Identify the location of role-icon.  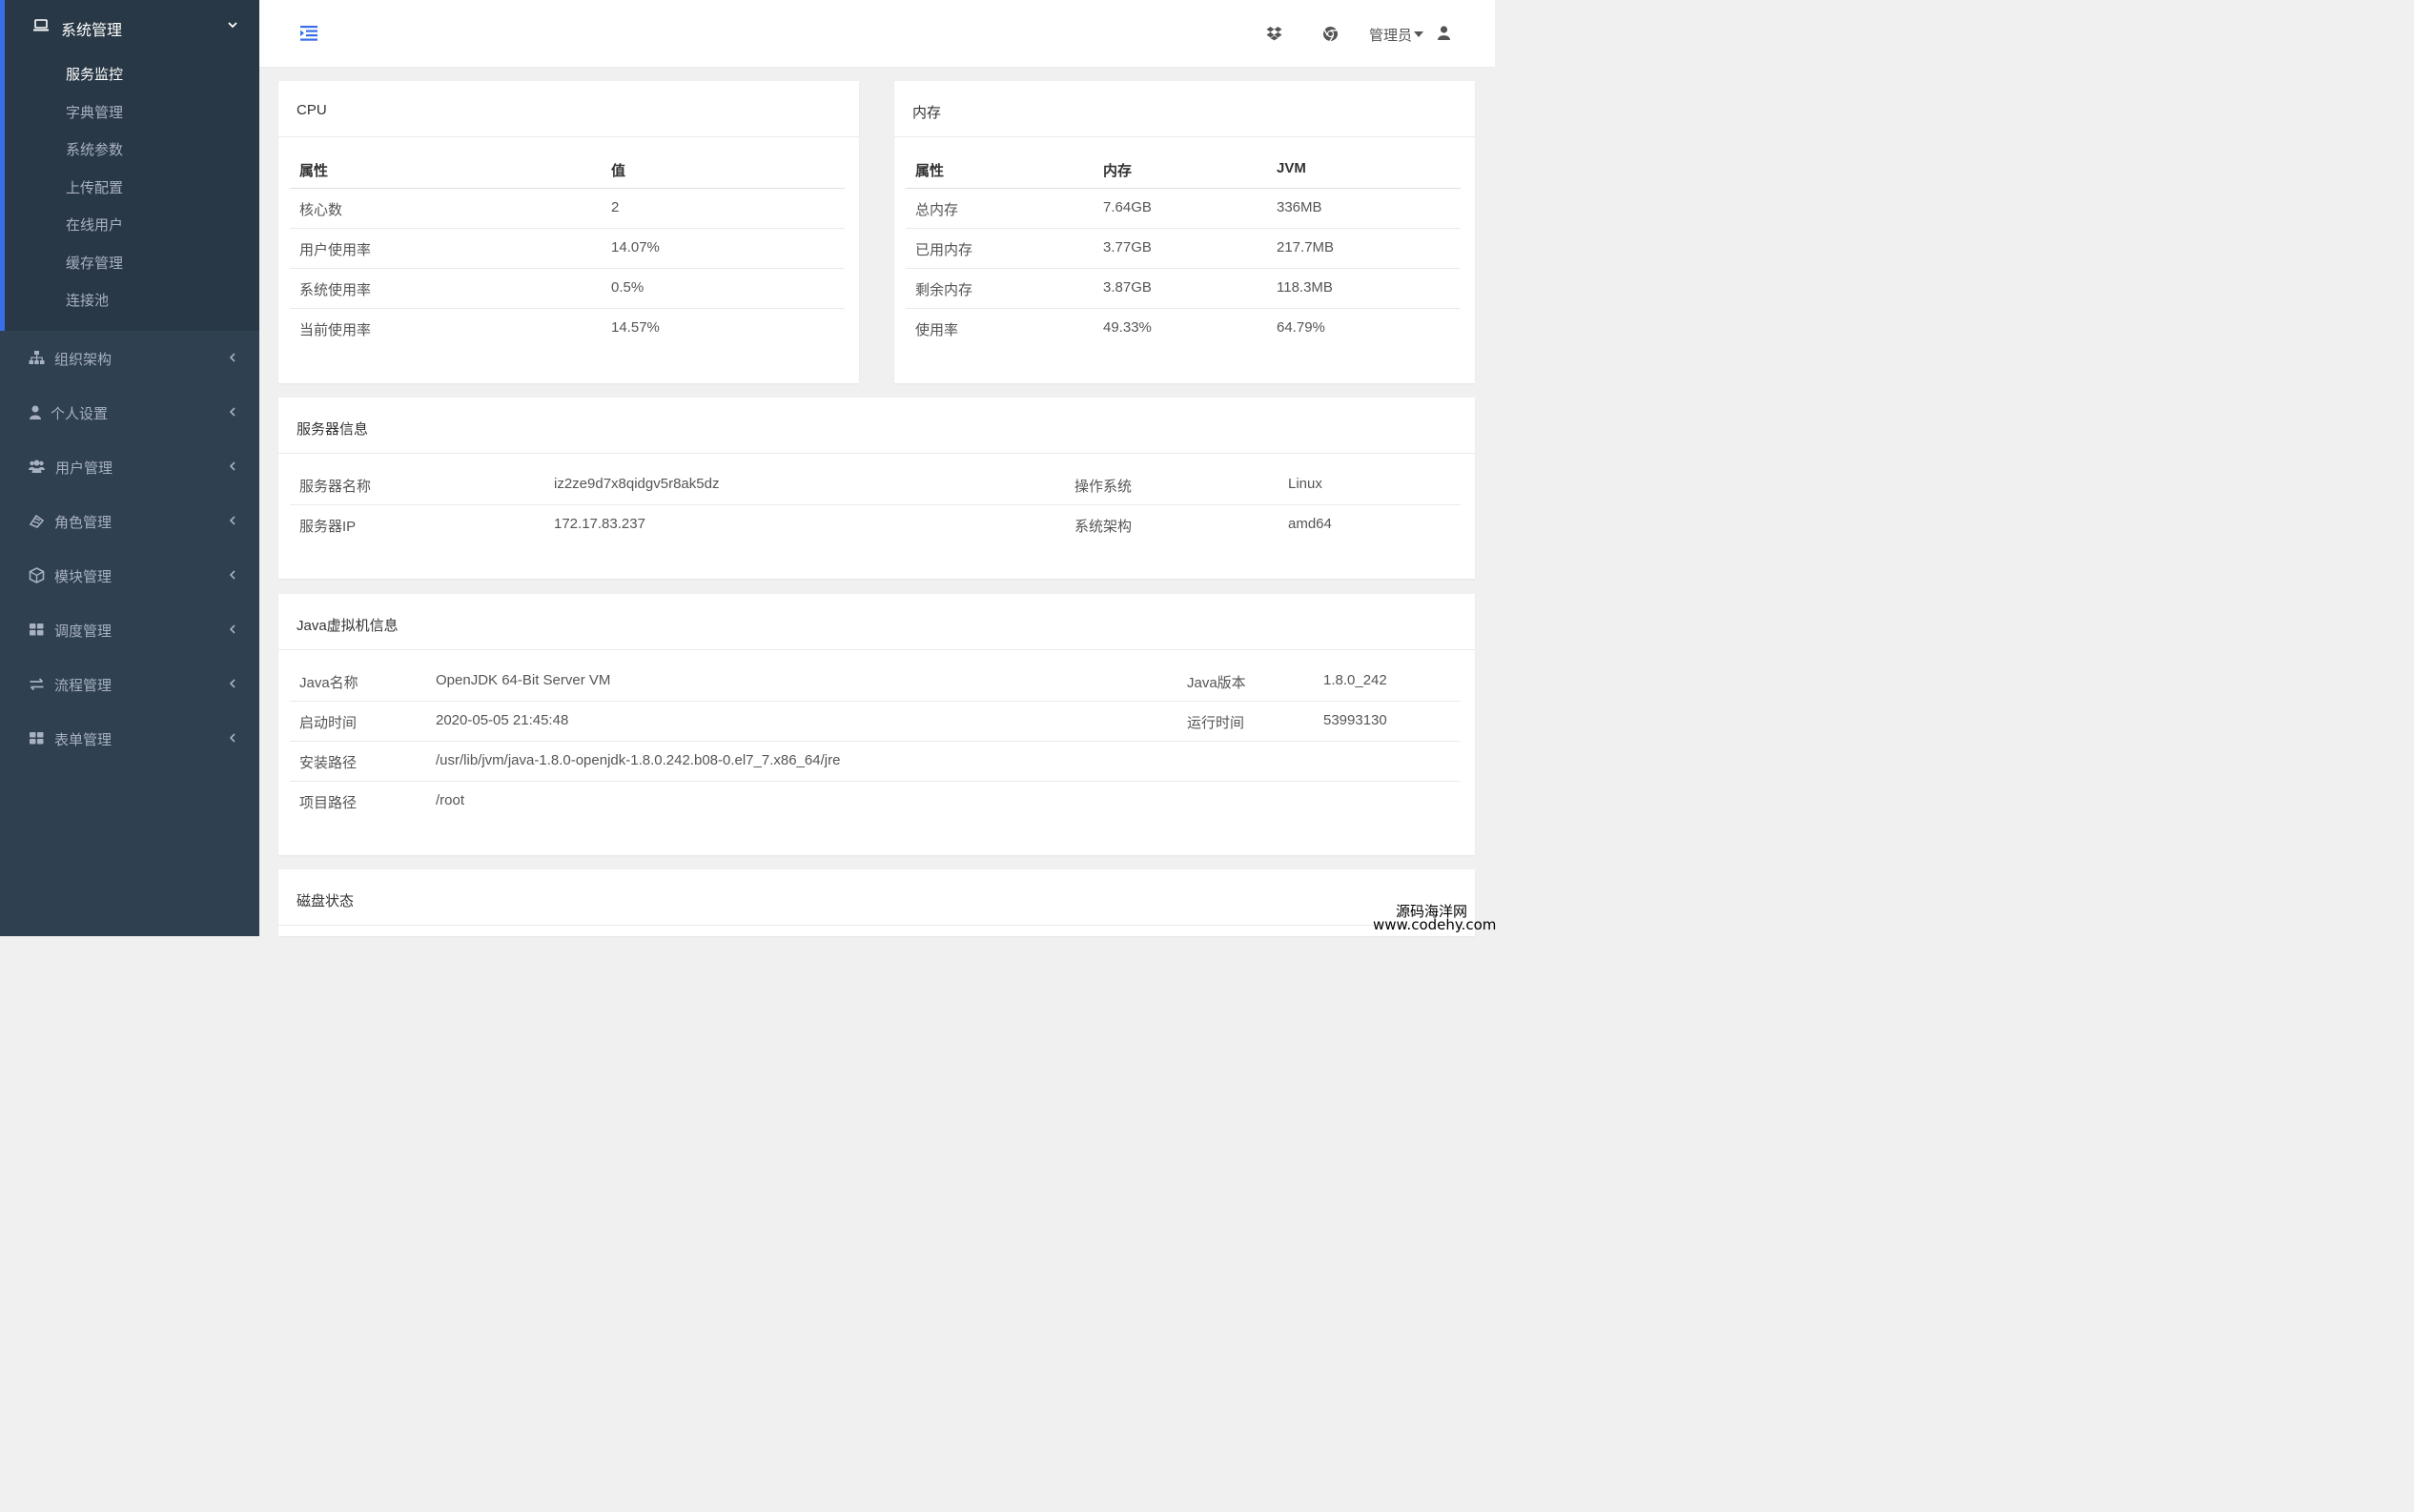
(37, 521).